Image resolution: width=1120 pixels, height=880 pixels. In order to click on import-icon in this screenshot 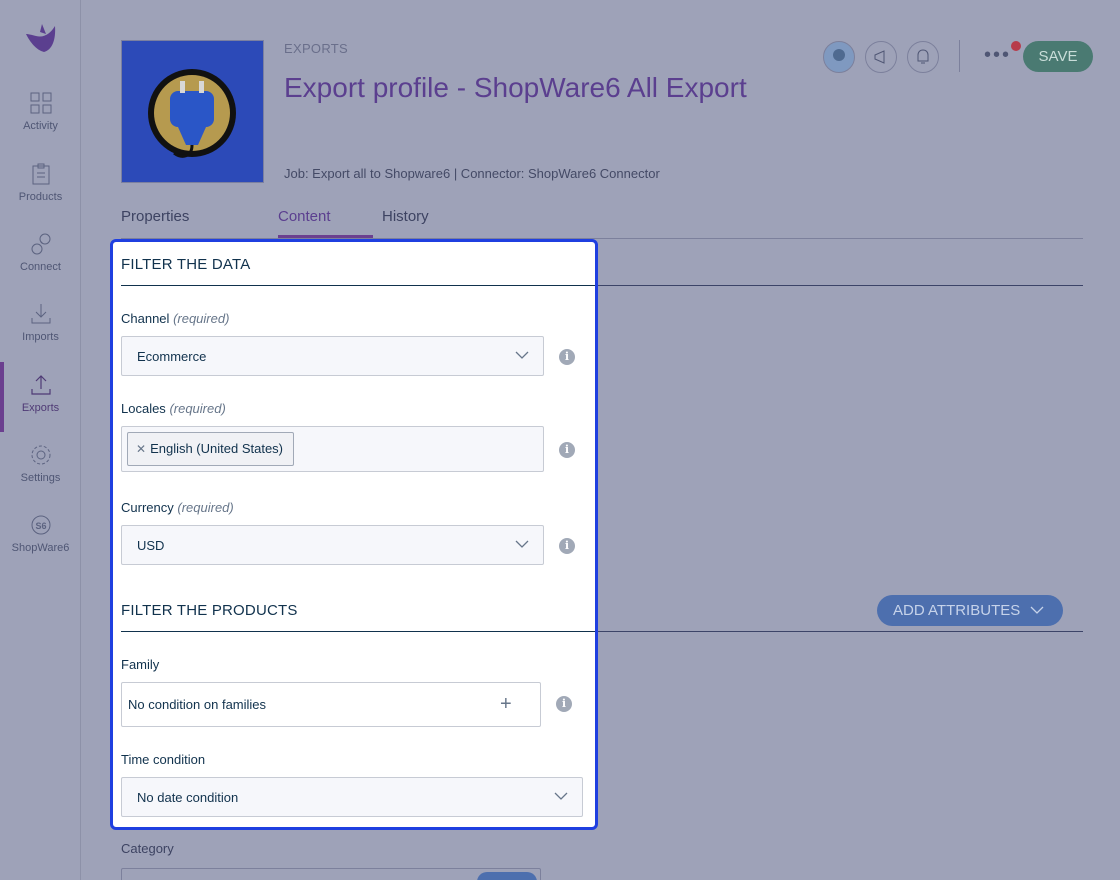, I will do `click(40, 314)`.